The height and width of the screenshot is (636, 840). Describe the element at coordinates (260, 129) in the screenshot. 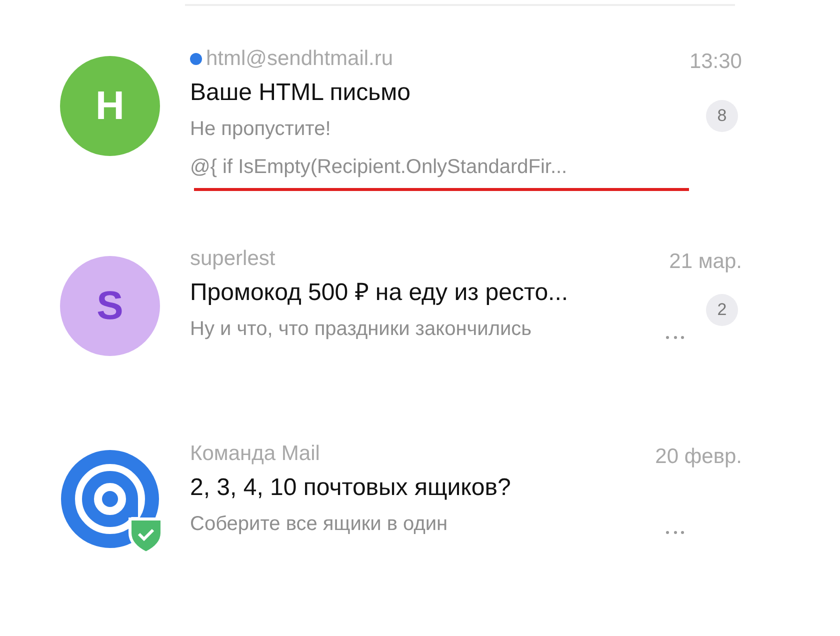

I see `email-preview: Не пропустите!` at that location.